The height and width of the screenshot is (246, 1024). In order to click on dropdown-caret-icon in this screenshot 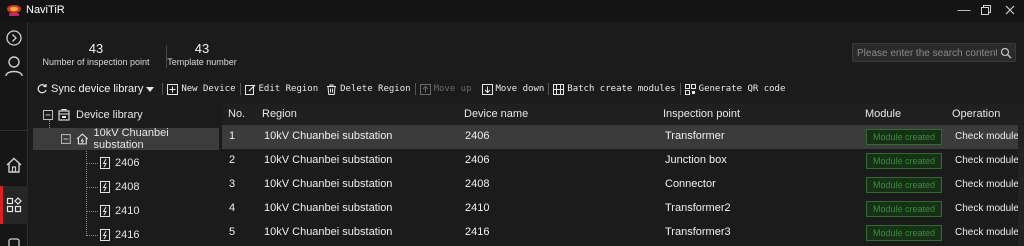, I will do `click(150, 89)`.